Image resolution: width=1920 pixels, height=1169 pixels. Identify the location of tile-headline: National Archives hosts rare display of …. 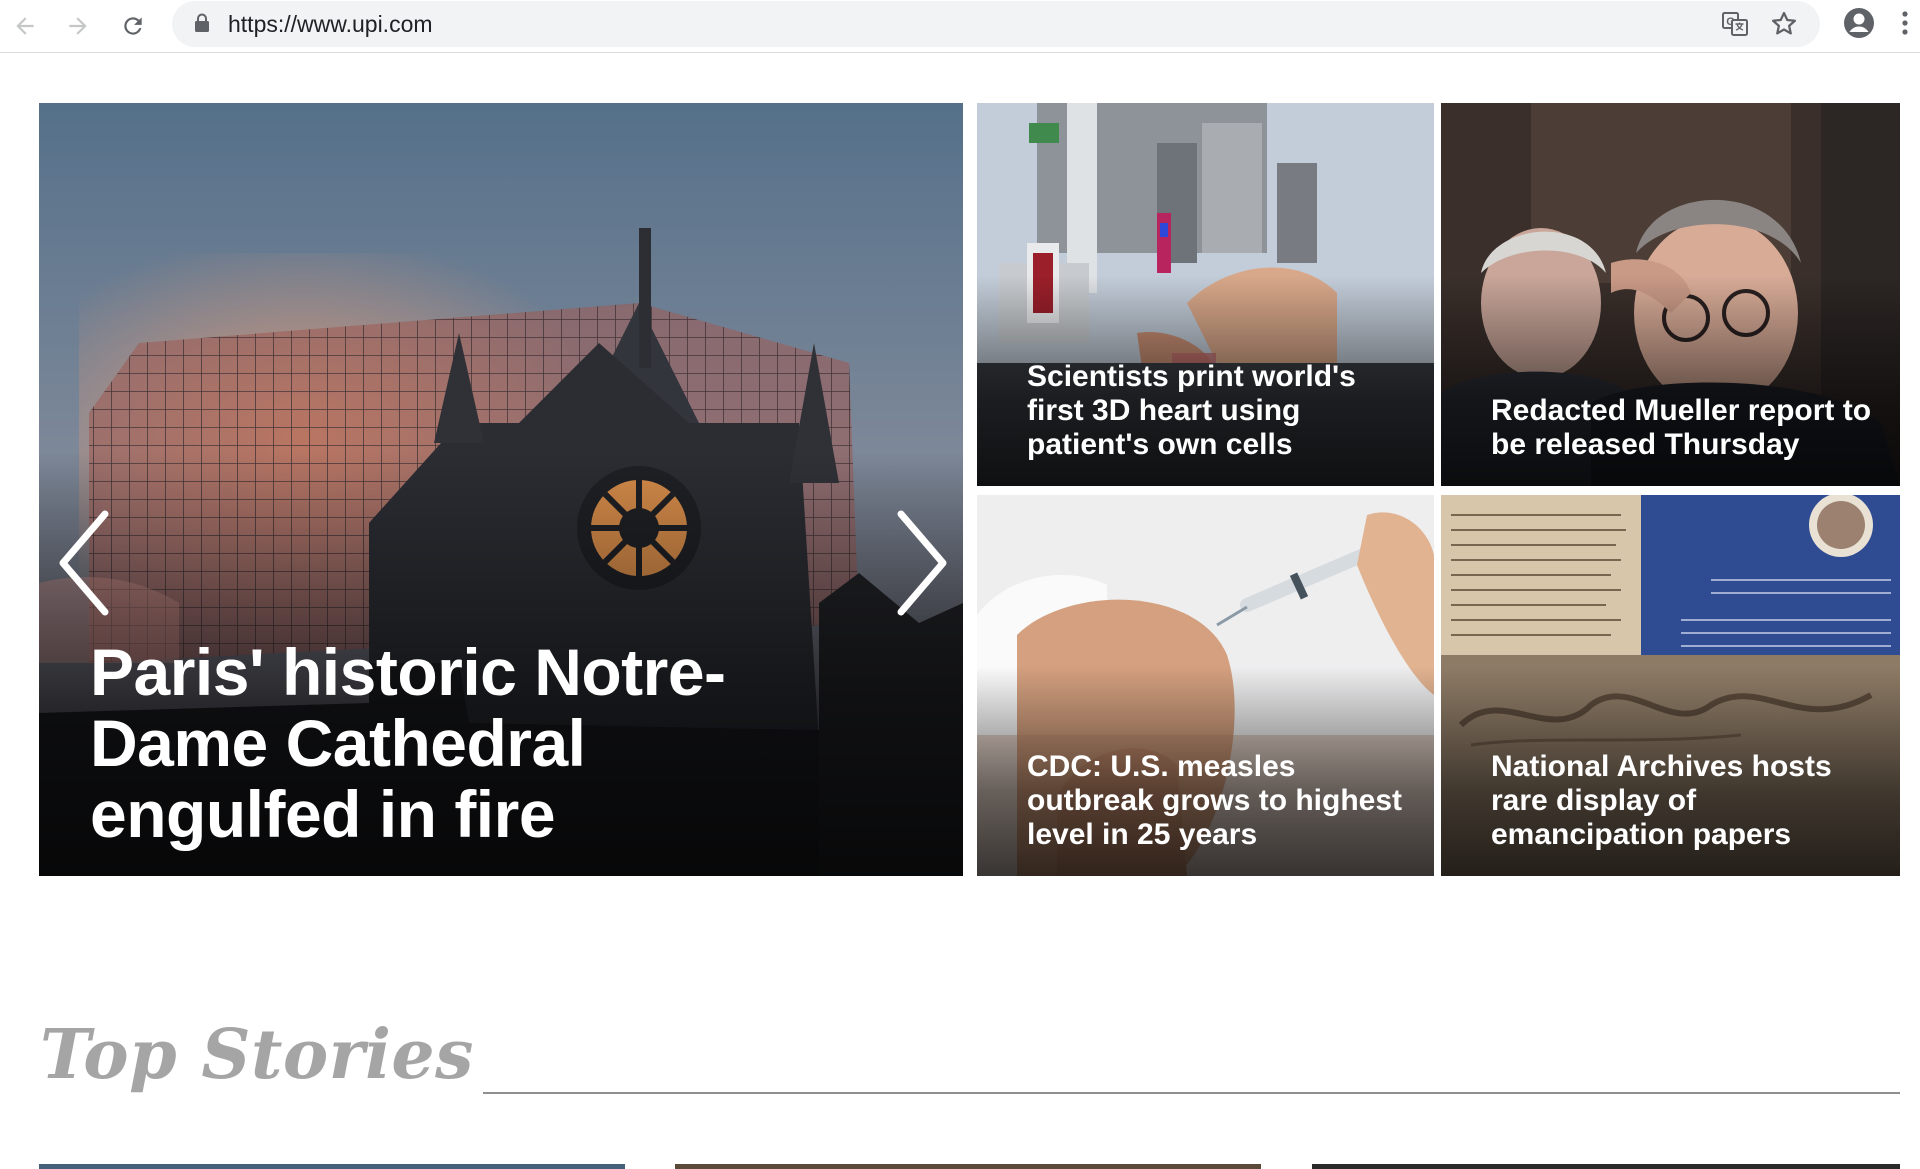
(1686, 801).